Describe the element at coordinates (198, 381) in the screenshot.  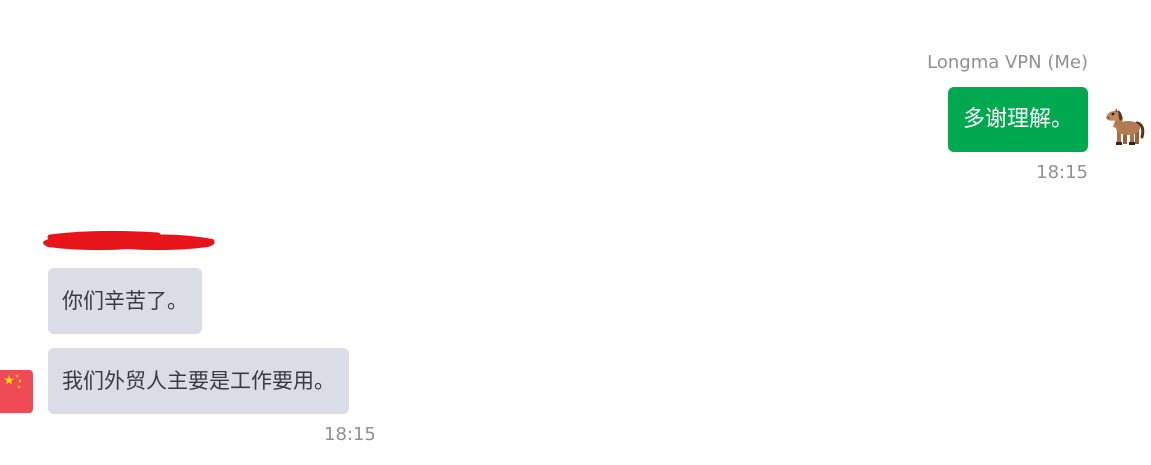
I see `incoming-message-bubble: 我们外贸人主要是工作要用。` at that location.